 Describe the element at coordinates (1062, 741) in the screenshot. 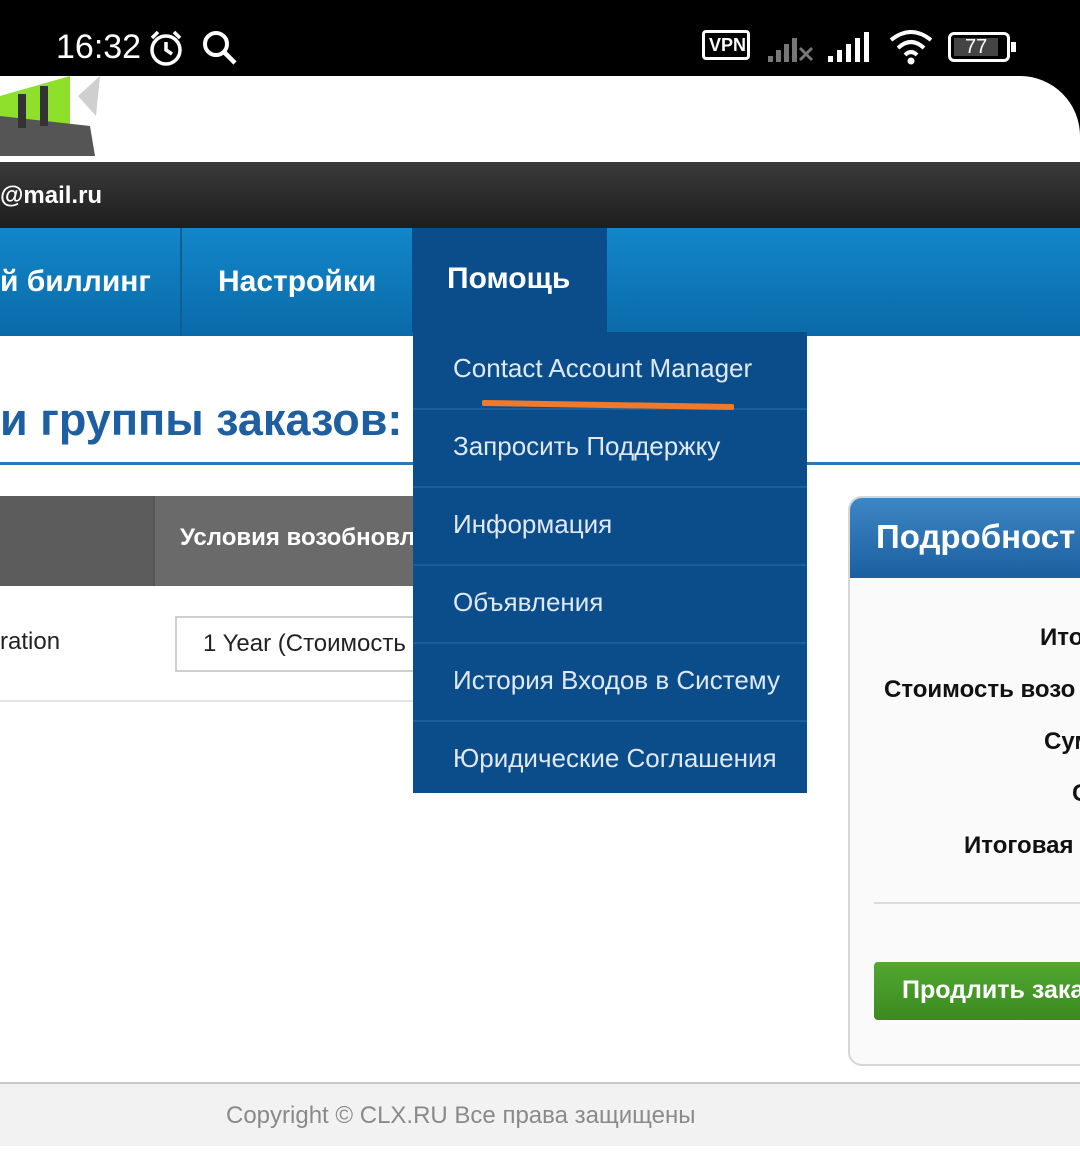

I see `summary-line: Сум` at that location.